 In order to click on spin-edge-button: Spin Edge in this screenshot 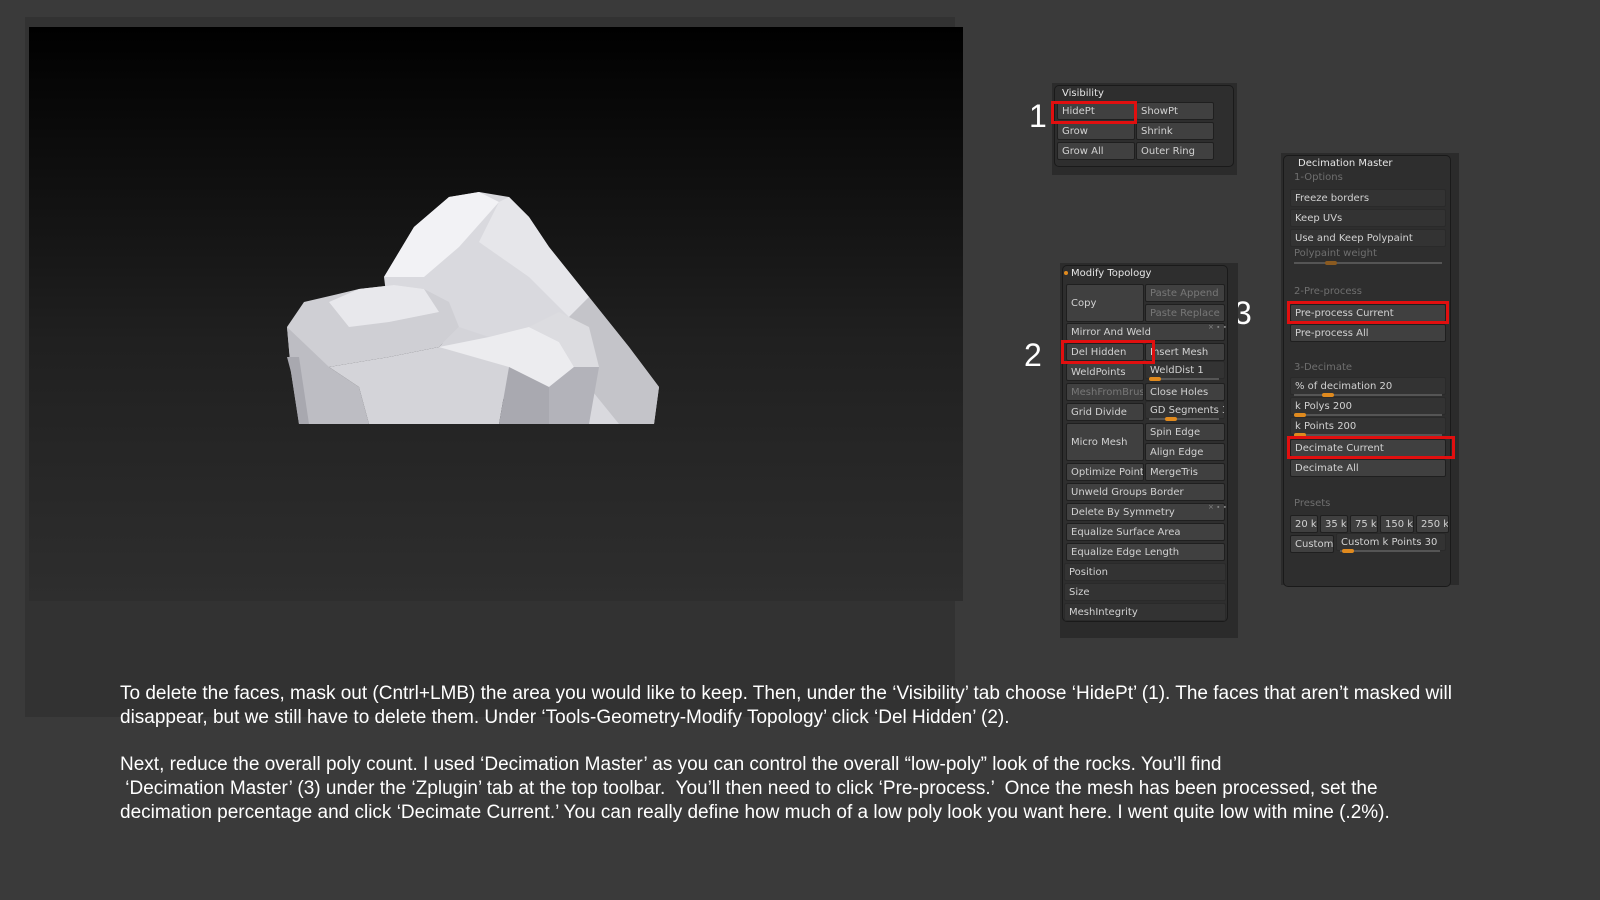, I will do `click(1185, 432)`.